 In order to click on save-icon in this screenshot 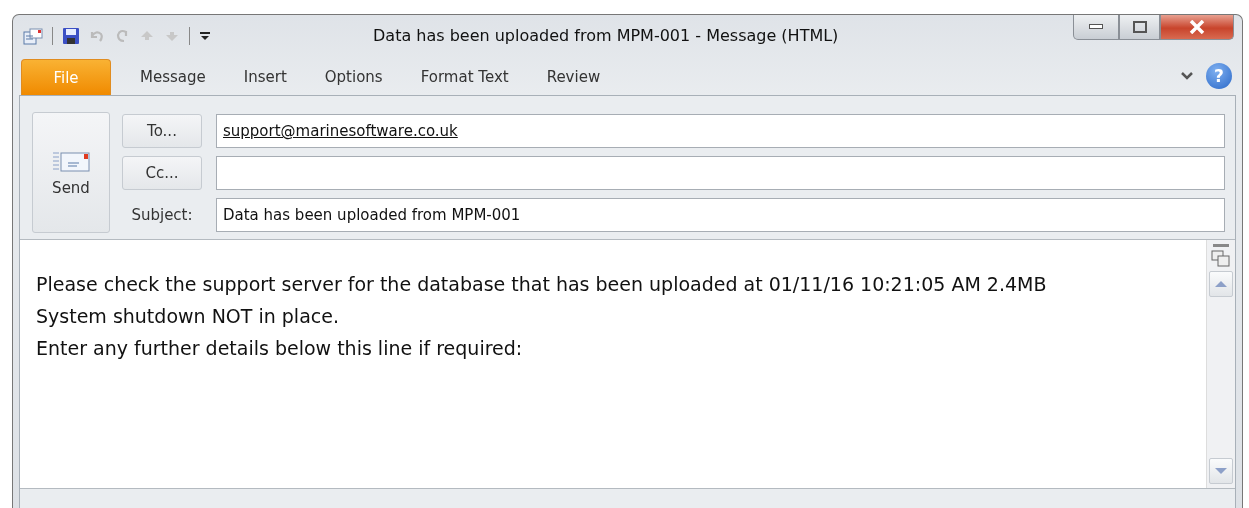, I will do `click(71, 36)`.